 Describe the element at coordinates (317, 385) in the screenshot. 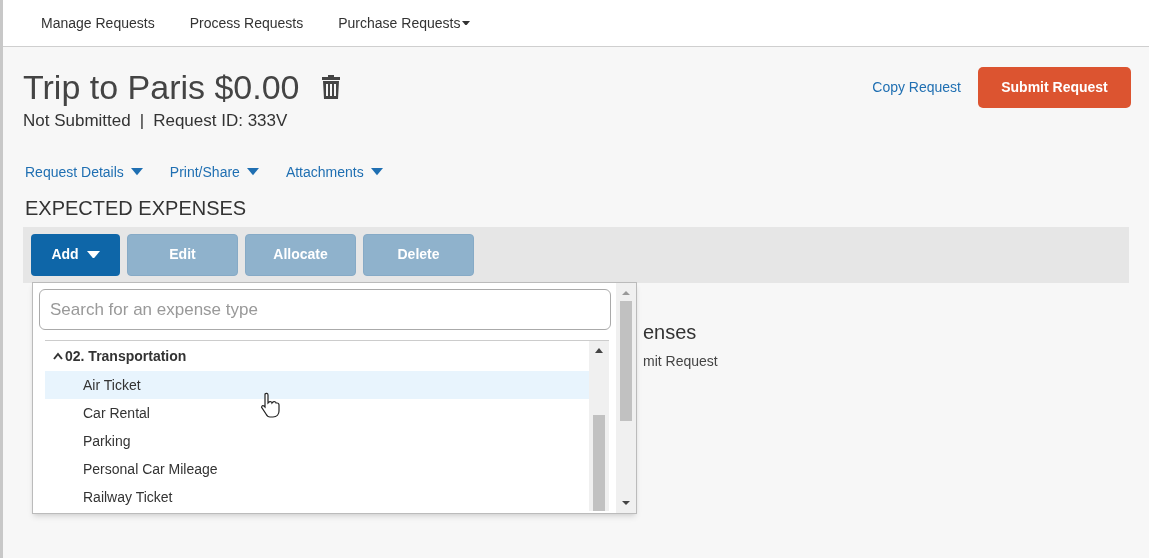

I see `list-item: Air Ticket` at that location.